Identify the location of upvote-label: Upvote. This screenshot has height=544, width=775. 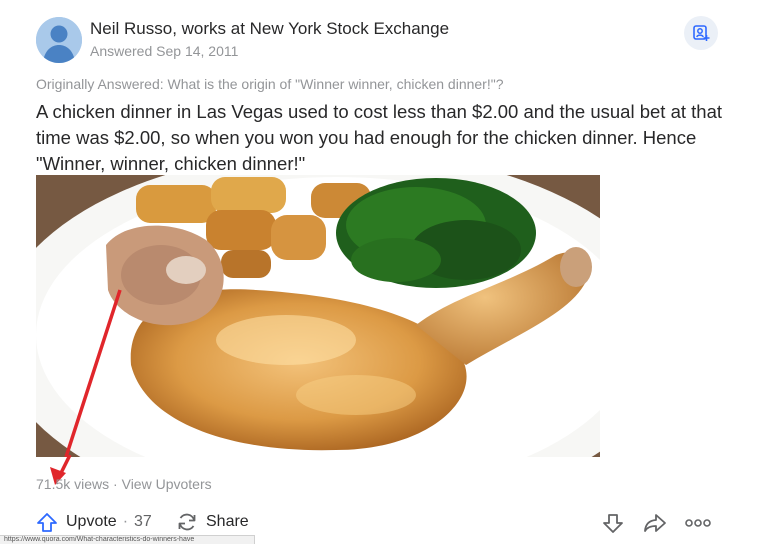
(91, 521).